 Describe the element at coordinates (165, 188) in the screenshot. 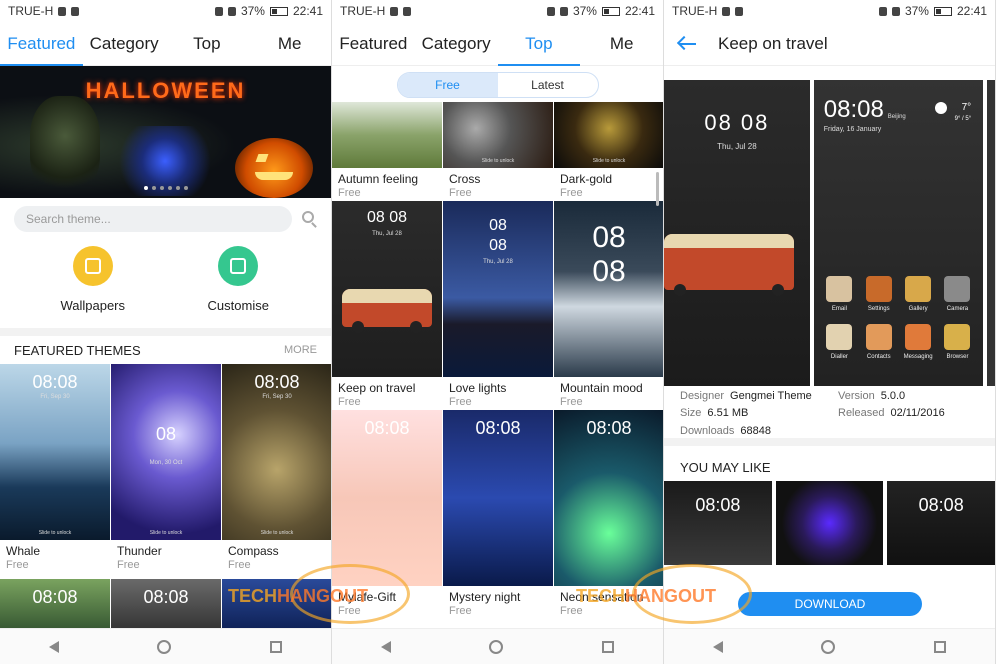

I see `carousel-dots` at that location.